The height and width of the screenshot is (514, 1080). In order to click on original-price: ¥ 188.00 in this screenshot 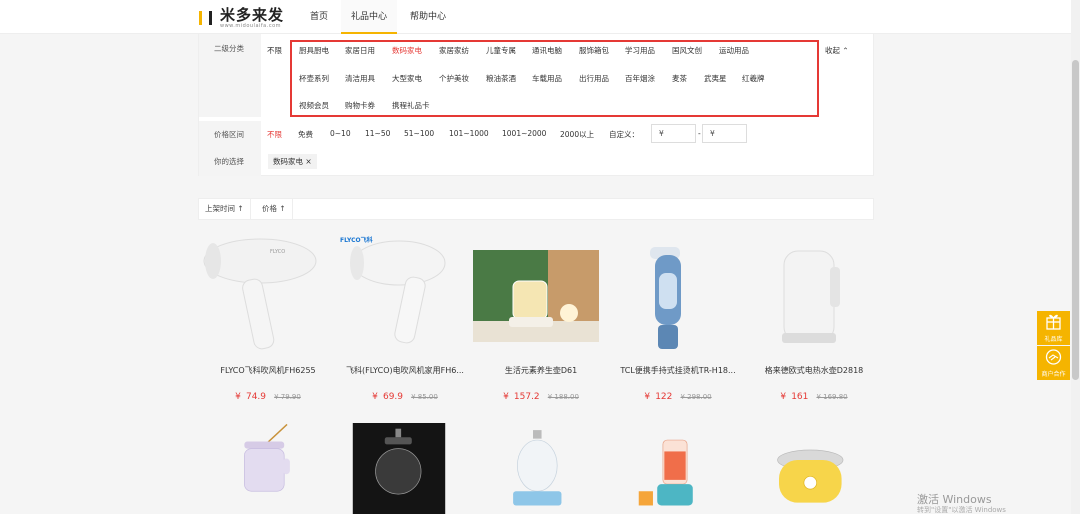, I will do `click(563, 397)`.